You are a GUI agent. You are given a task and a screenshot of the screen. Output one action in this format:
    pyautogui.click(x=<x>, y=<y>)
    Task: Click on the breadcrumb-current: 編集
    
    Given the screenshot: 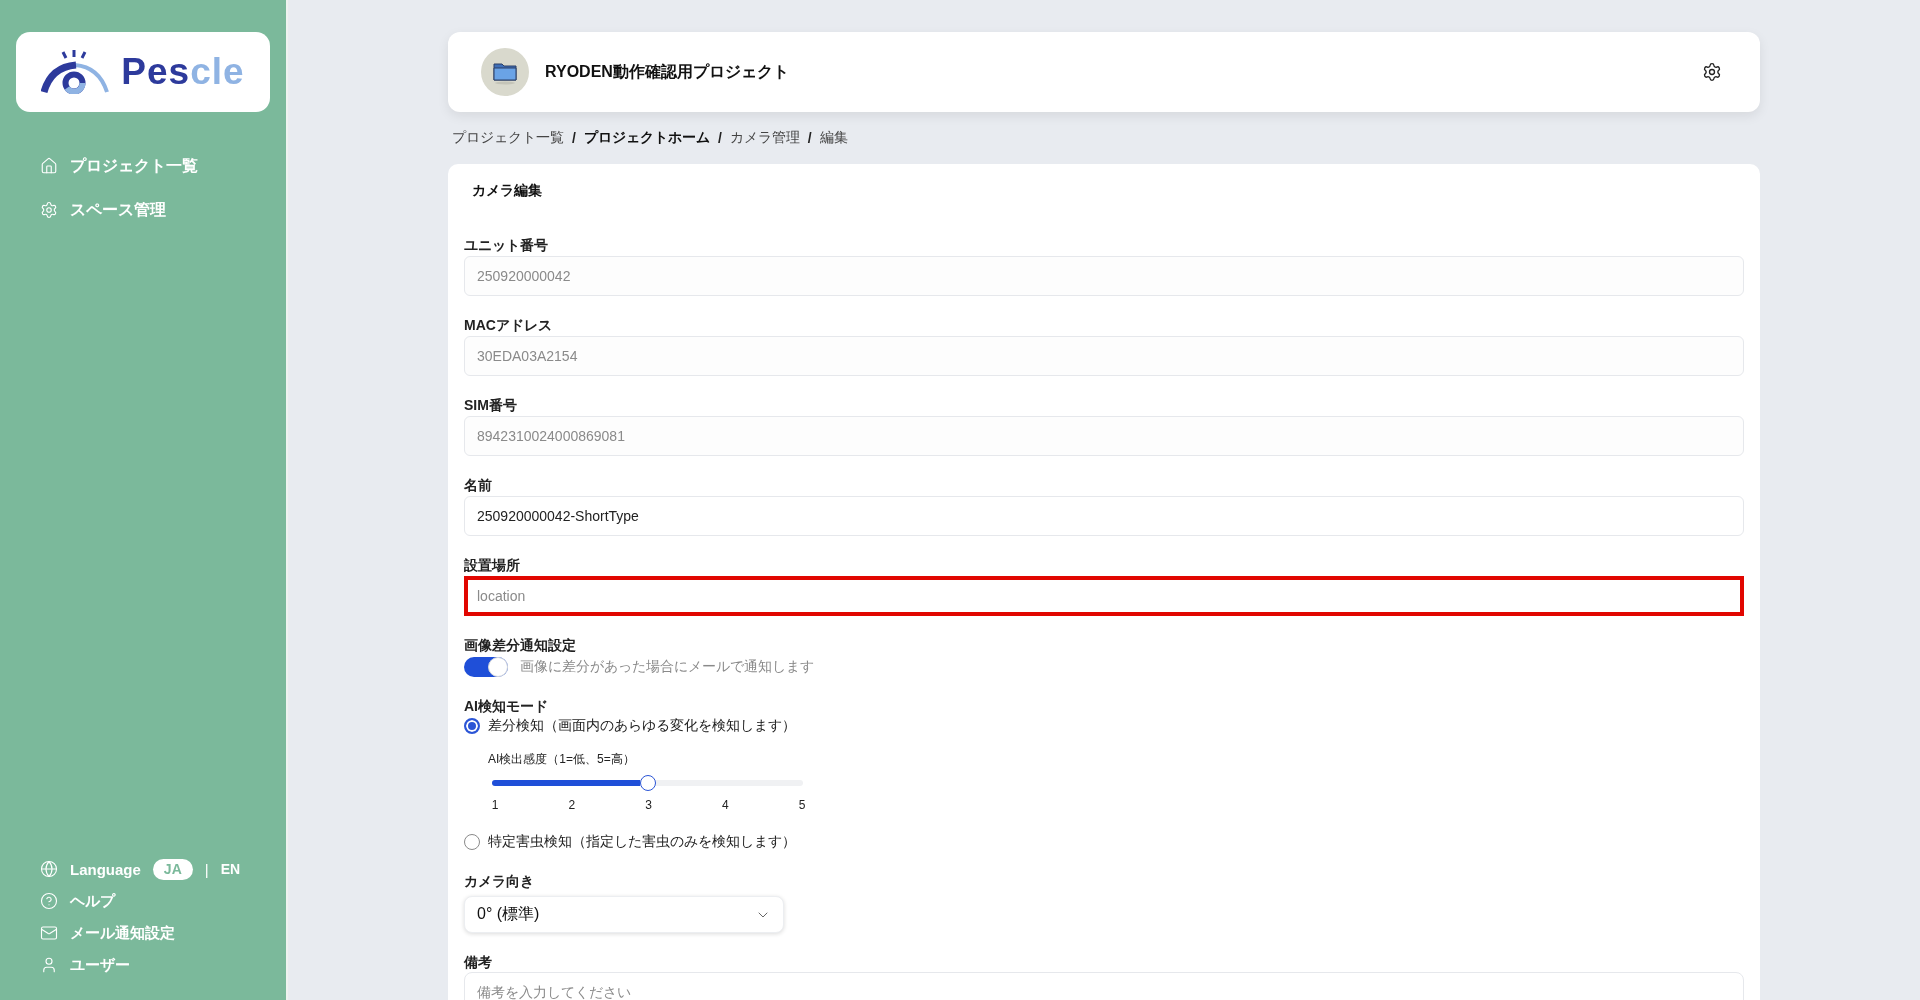 What is the action you would take?
    pyautogui.click(x=833, y=138)
    